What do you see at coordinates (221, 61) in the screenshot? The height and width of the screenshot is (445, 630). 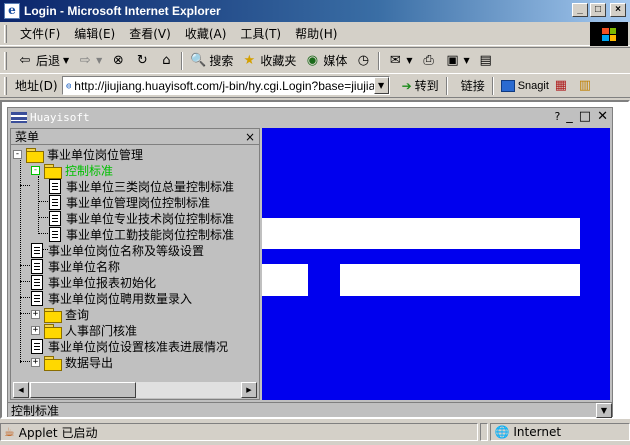 I see `search-label: 搜索` at bounding box center [221, 61].